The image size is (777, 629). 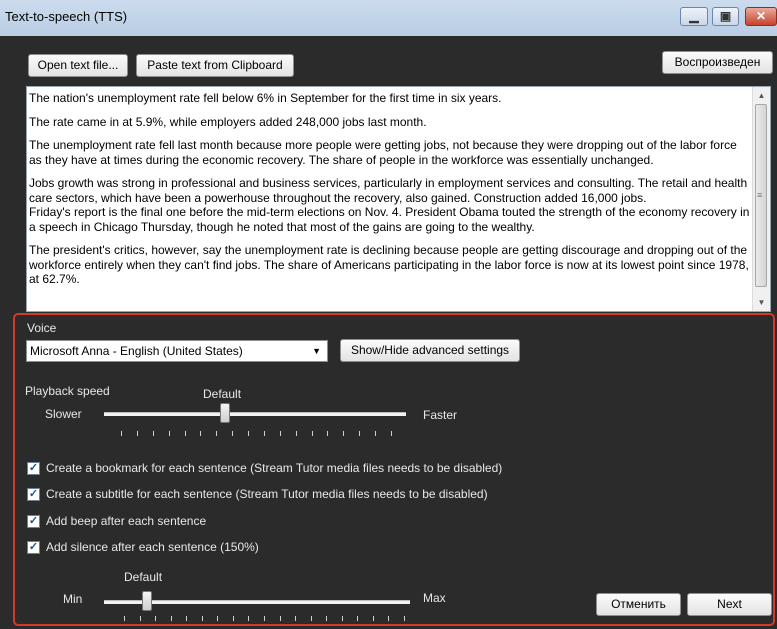 What do you see at coordinates (42, 328) in the screenshot?
I see `voice-label: Voice` at bounding box center [42, 328].